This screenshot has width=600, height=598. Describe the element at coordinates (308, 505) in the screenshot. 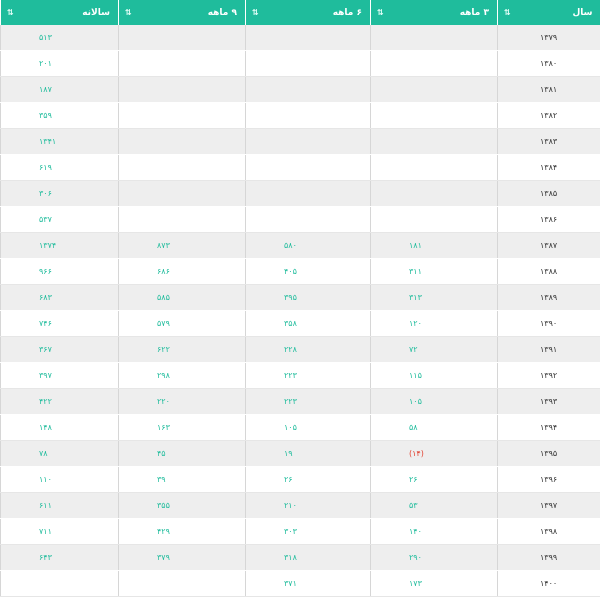

I see `6-month-cell: ۲۱۰` at that location.